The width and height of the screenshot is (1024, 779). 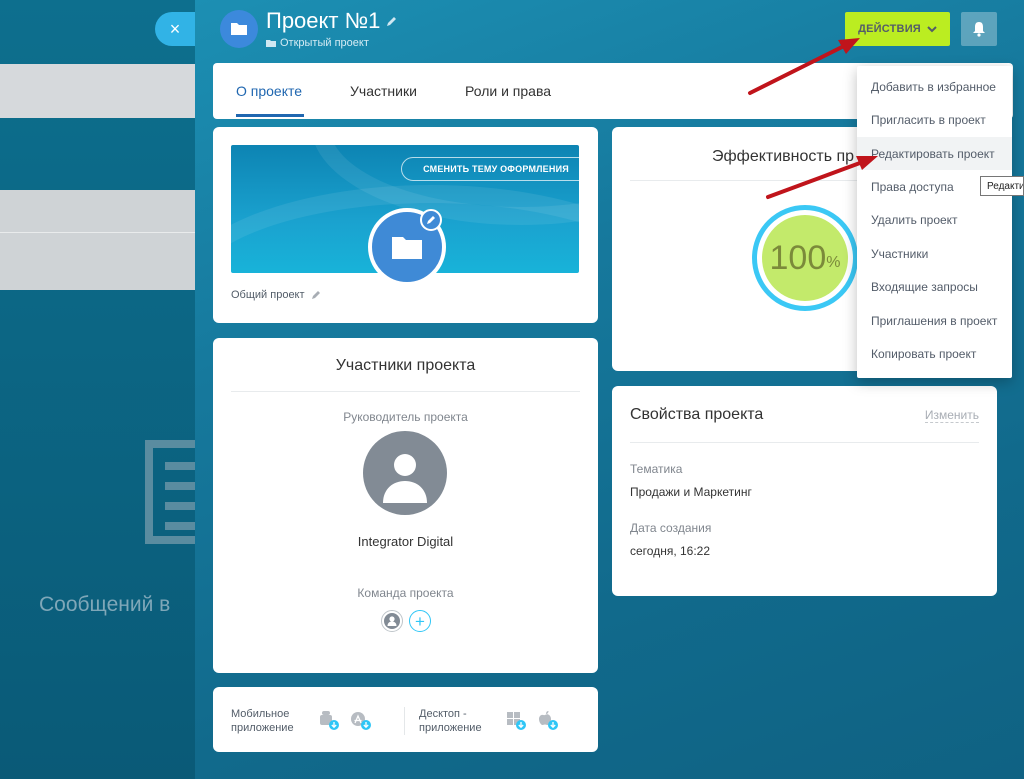 I want to click on bell-icon, so click(x=979, y=29).